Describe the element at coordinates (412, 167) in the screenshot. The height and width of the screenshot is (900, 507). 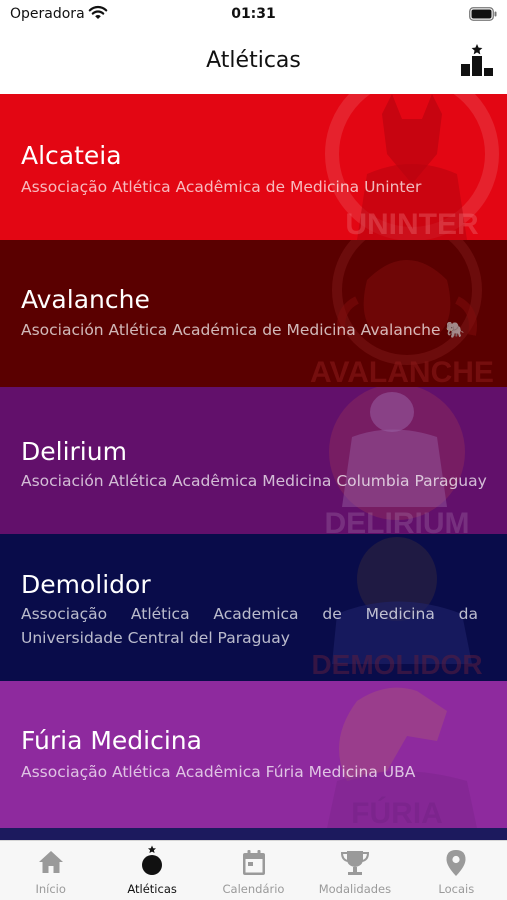
I see `wolf-mascot-logo: UNINTER` at that location.